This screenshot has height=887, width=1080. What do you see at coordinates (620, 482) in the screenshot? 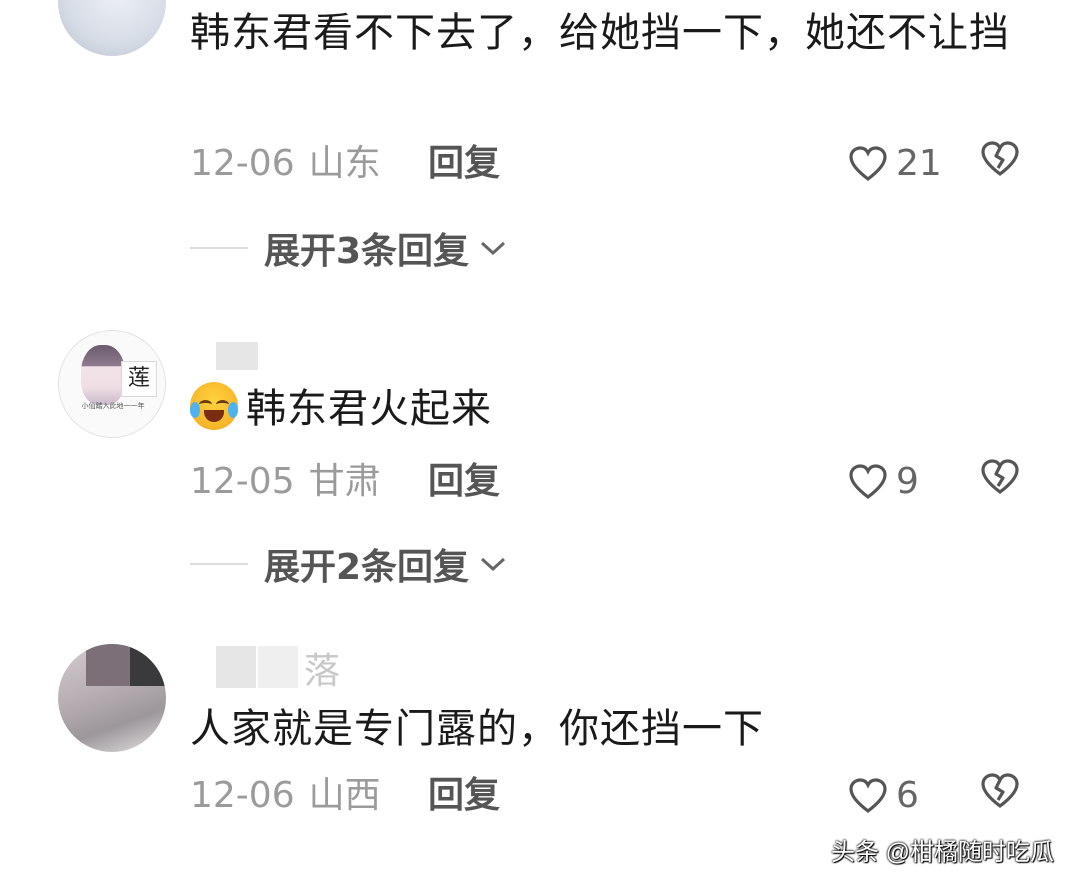
I see `comment-meta: 12-05 甘肃 回复 9` at bounding box center [620, 482].